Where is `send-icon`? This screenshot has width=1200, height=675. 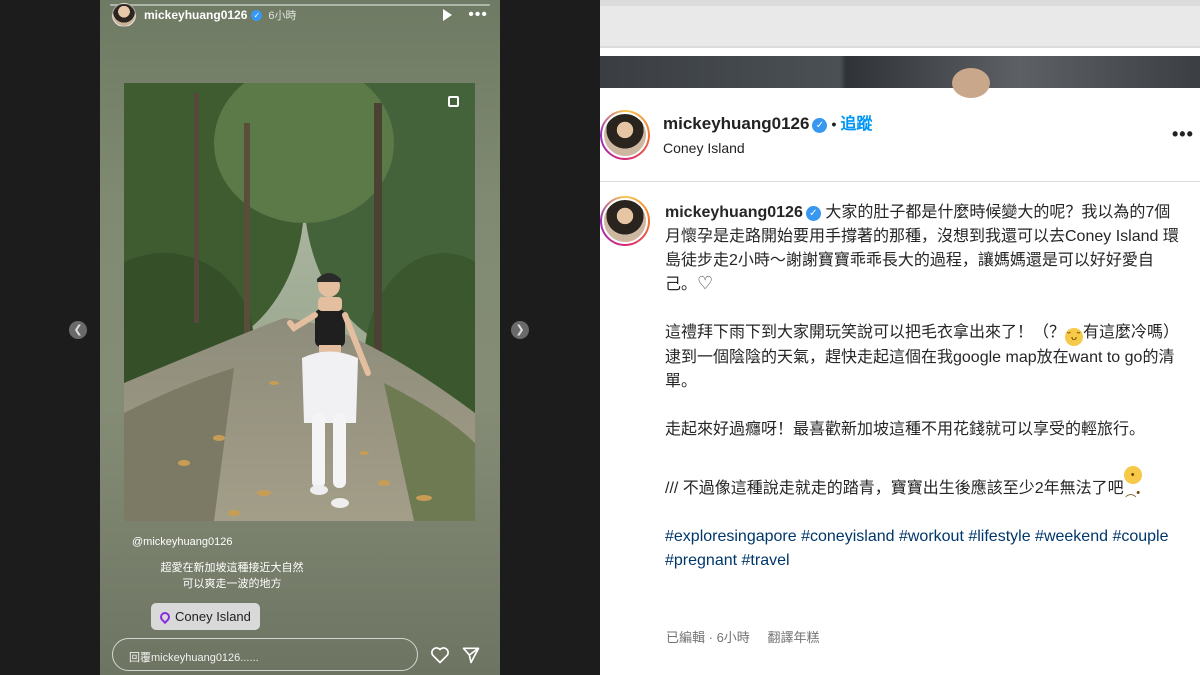
send-icon is located at coordinates (471, 655).